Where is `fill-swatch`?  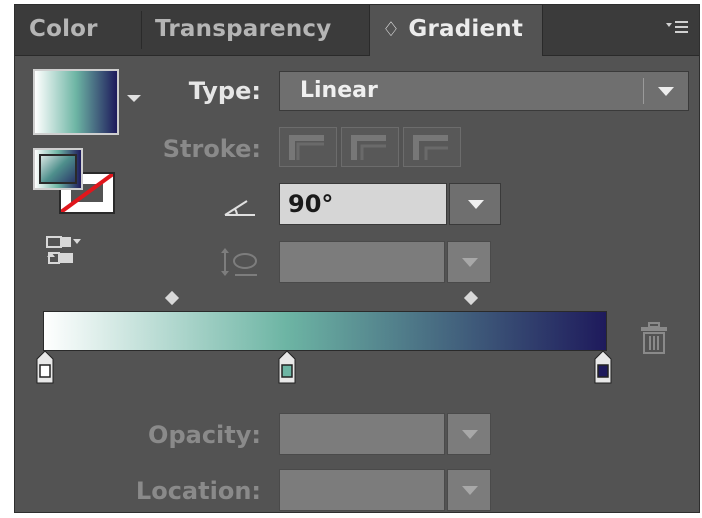 fill-swatch is located at coordinates (58, 169).